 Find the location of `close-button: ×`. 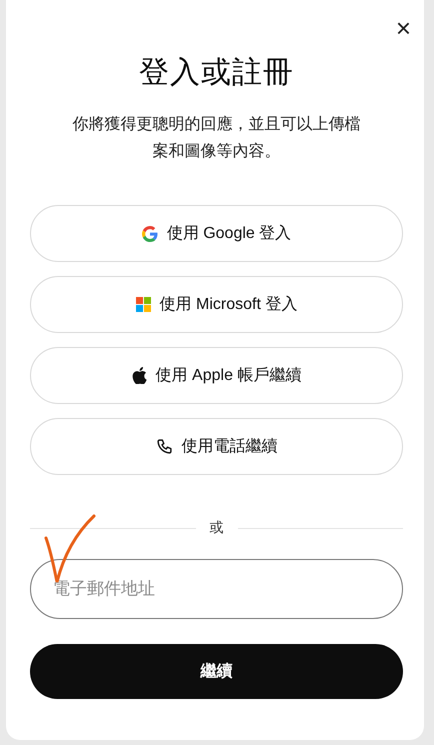

close-button: × is located at coordinates (403, 28).